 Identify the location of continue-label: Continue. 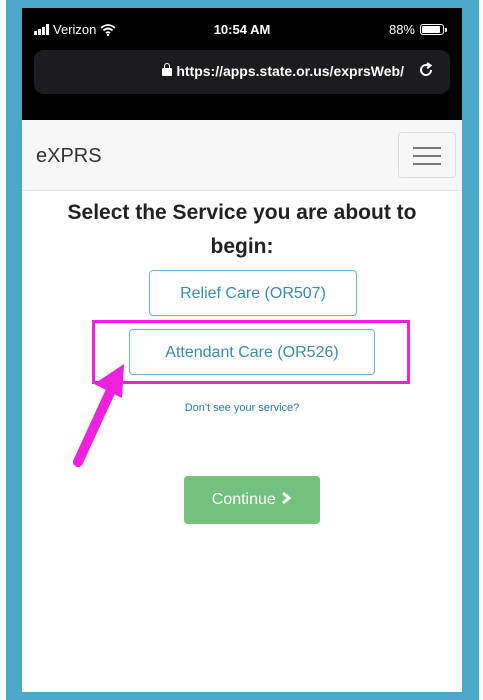
(243, 499).